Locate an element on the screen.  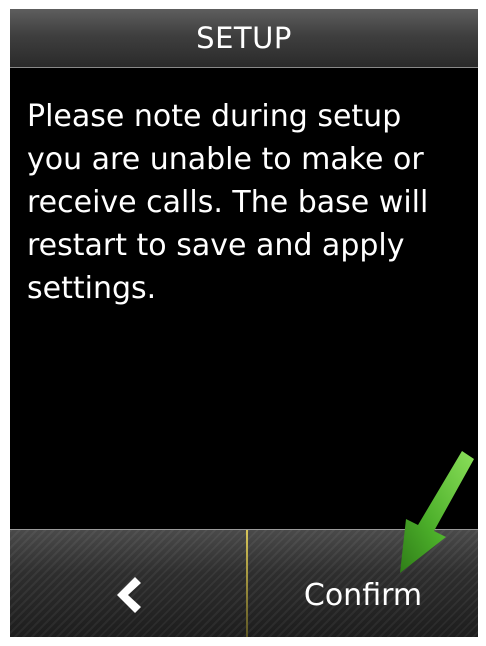
back-button is located at coordinates (128, 583).